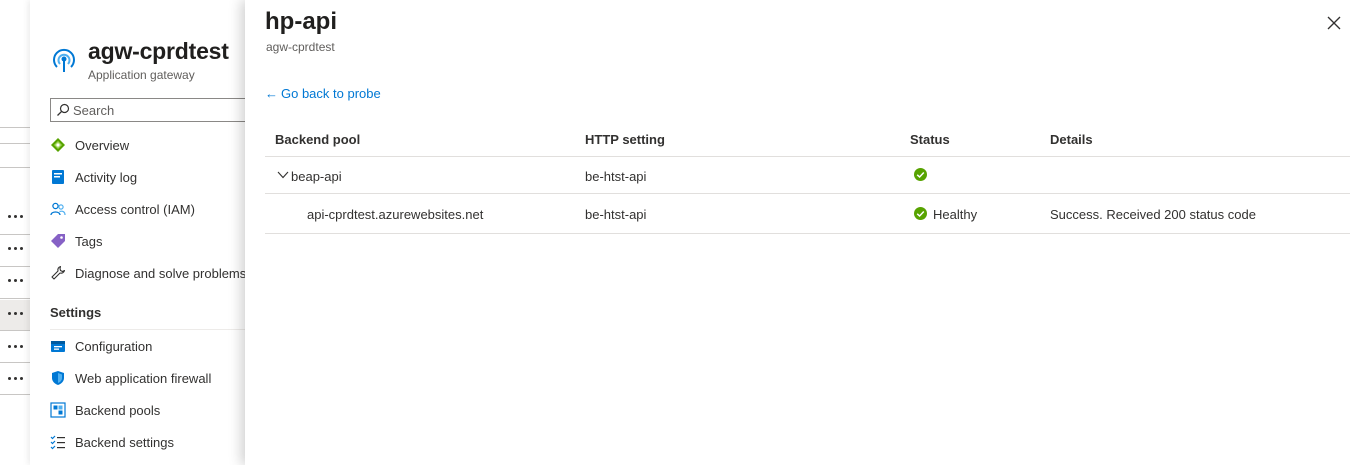 This screenshot has height=465, width=1370. Describe the element at coordinates (300, 47) in the screenshot. I see `panel-subtitle: agw-cprdtest` at that location.